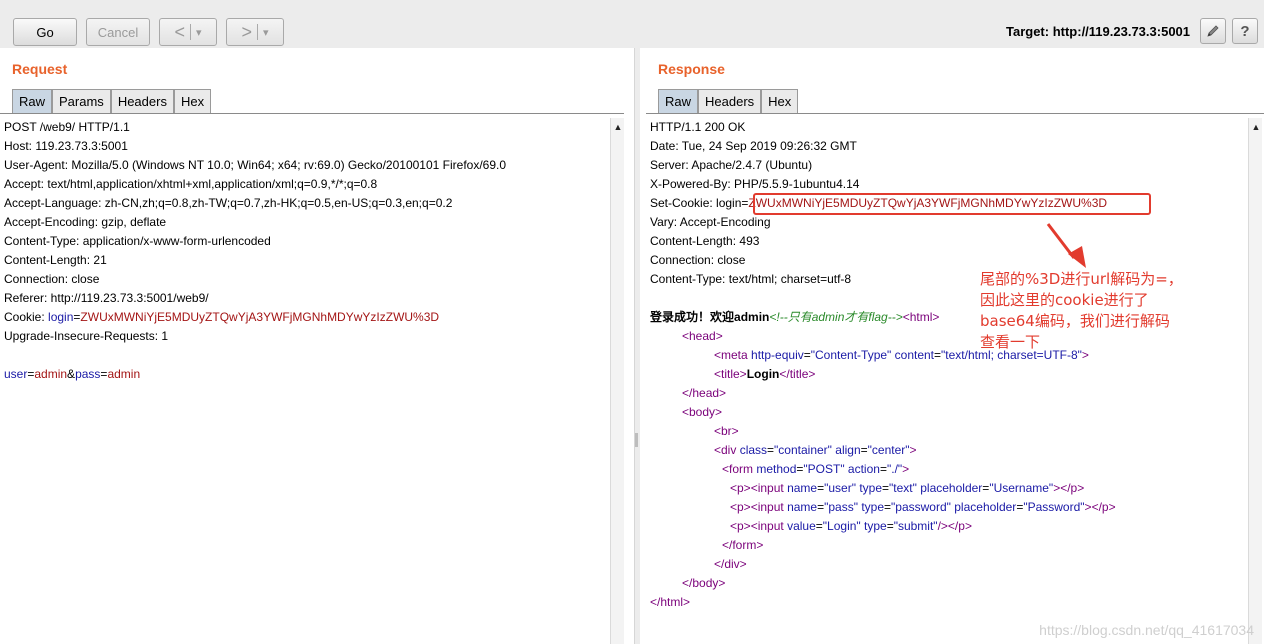 The image size is (1264, 644). What do you see at coordinates (617, 381) in the screenshot?
I see `request-scrollbar: ▲` at bounding box center [617, 381].